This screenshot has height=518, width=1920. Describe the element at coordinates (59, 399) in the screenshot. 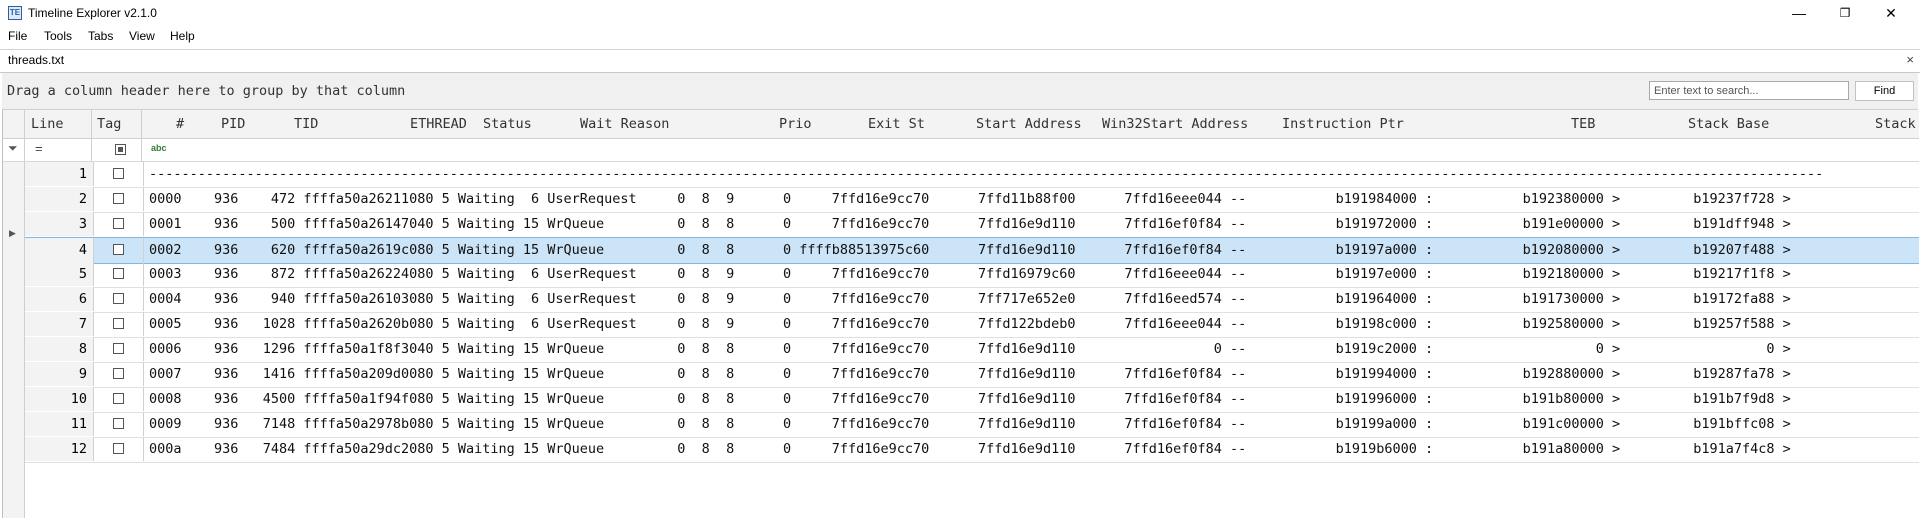

I see `line-cell: 10` at that location.